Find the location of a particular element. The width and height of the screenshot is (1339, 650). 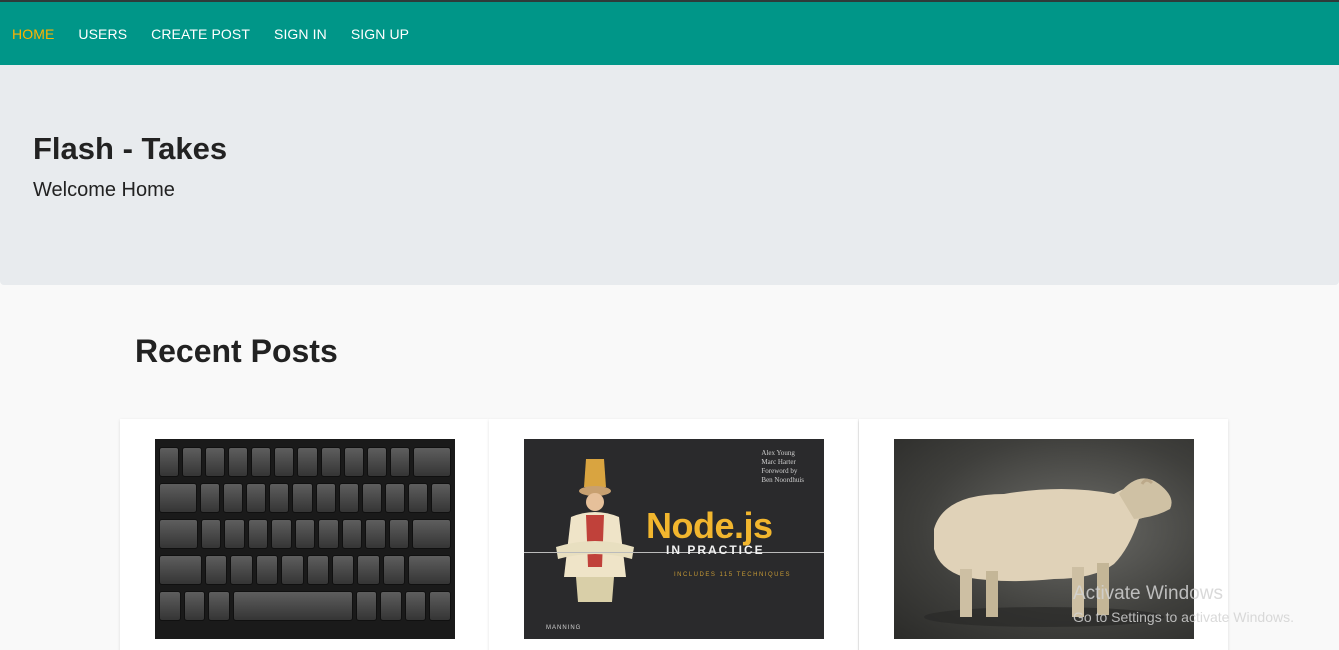

sheep-photo is located at coordinates (1044, 539).